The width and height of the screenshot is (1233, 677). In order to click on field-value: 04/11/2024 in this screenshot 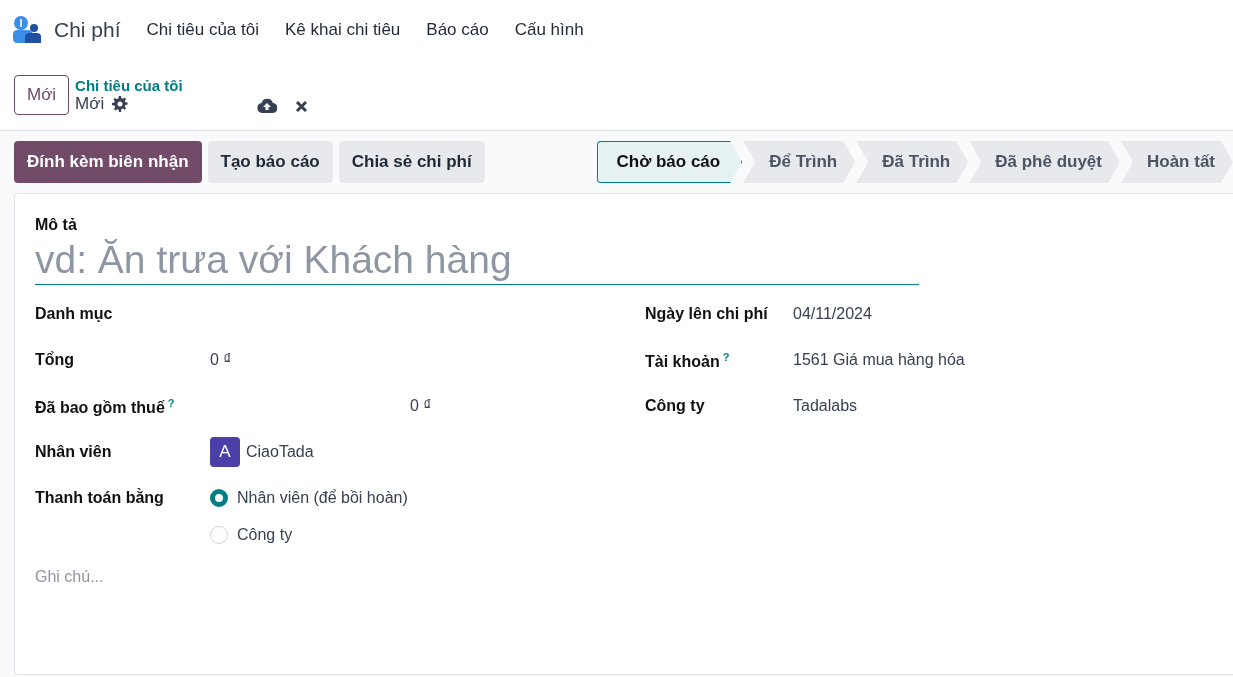, I will do `click(833, 314)`.